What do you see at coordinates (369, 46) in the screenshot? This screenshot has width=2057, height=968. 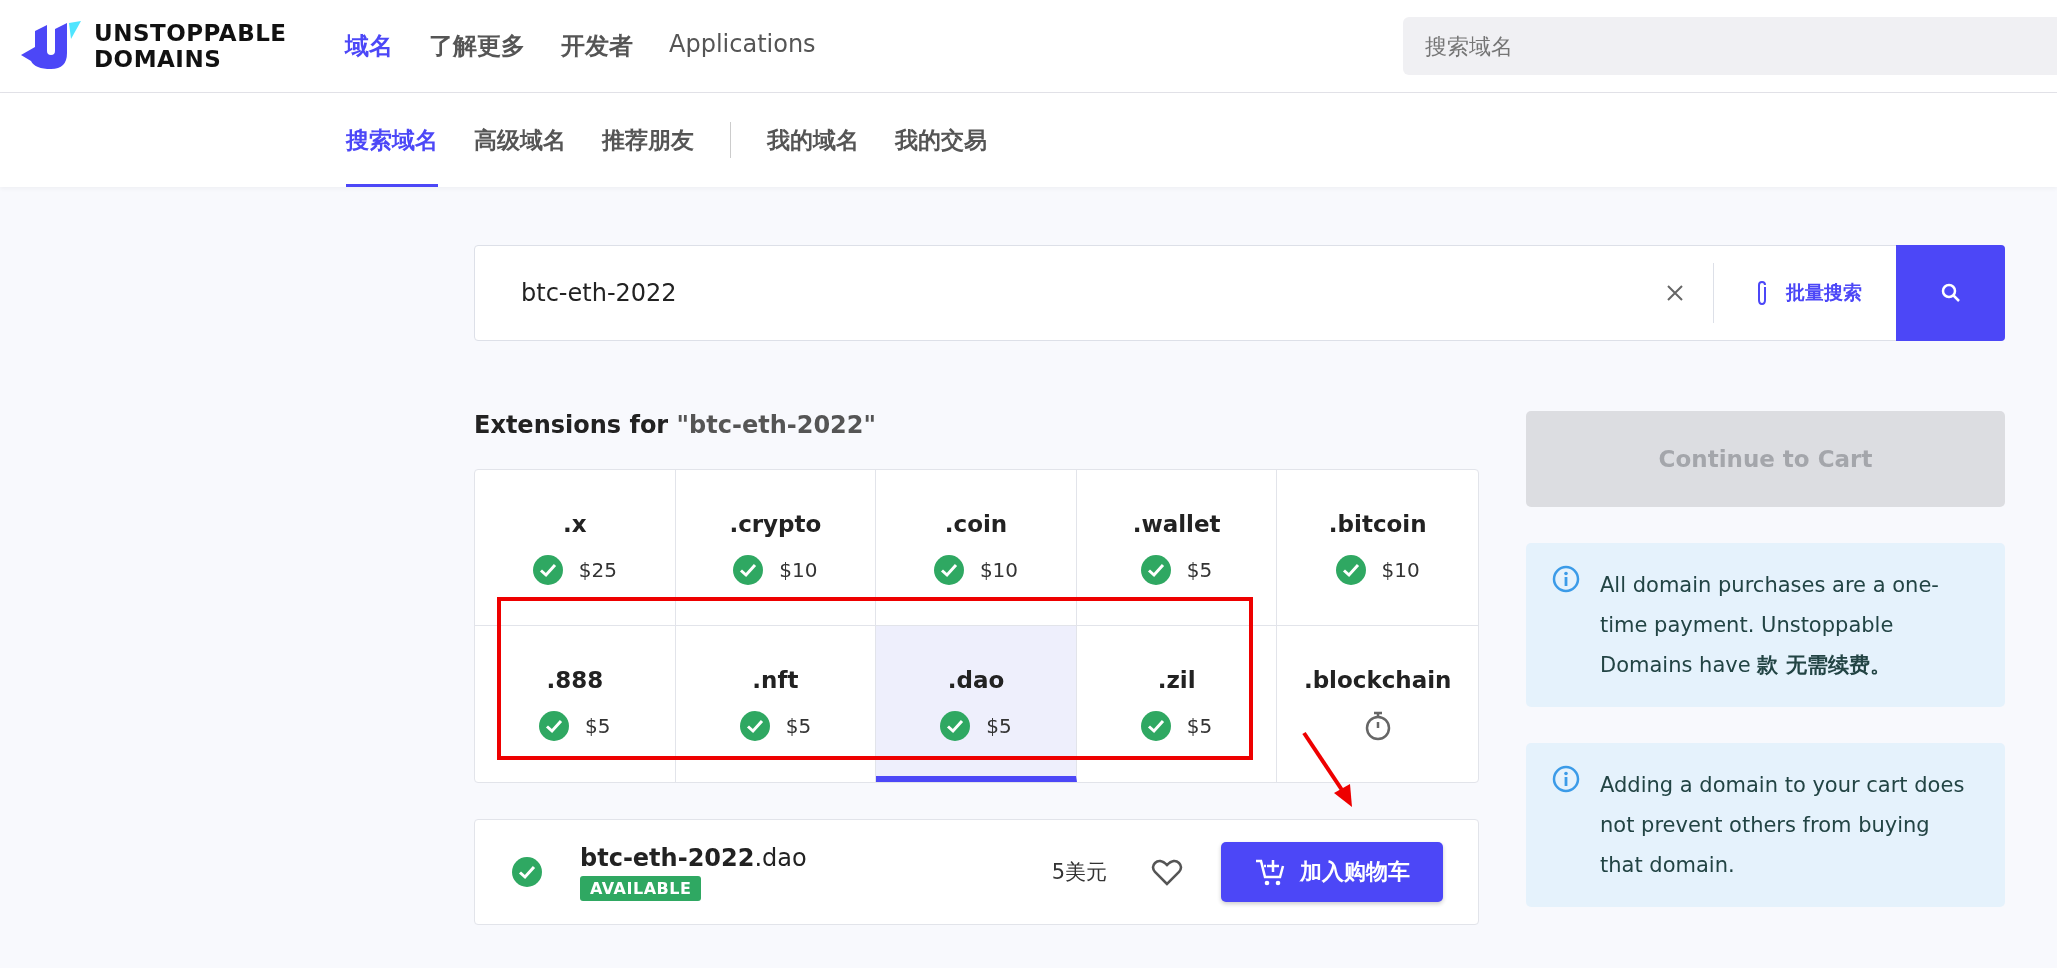 I see `nav-link: 域名` at bounding box center [369, 46].